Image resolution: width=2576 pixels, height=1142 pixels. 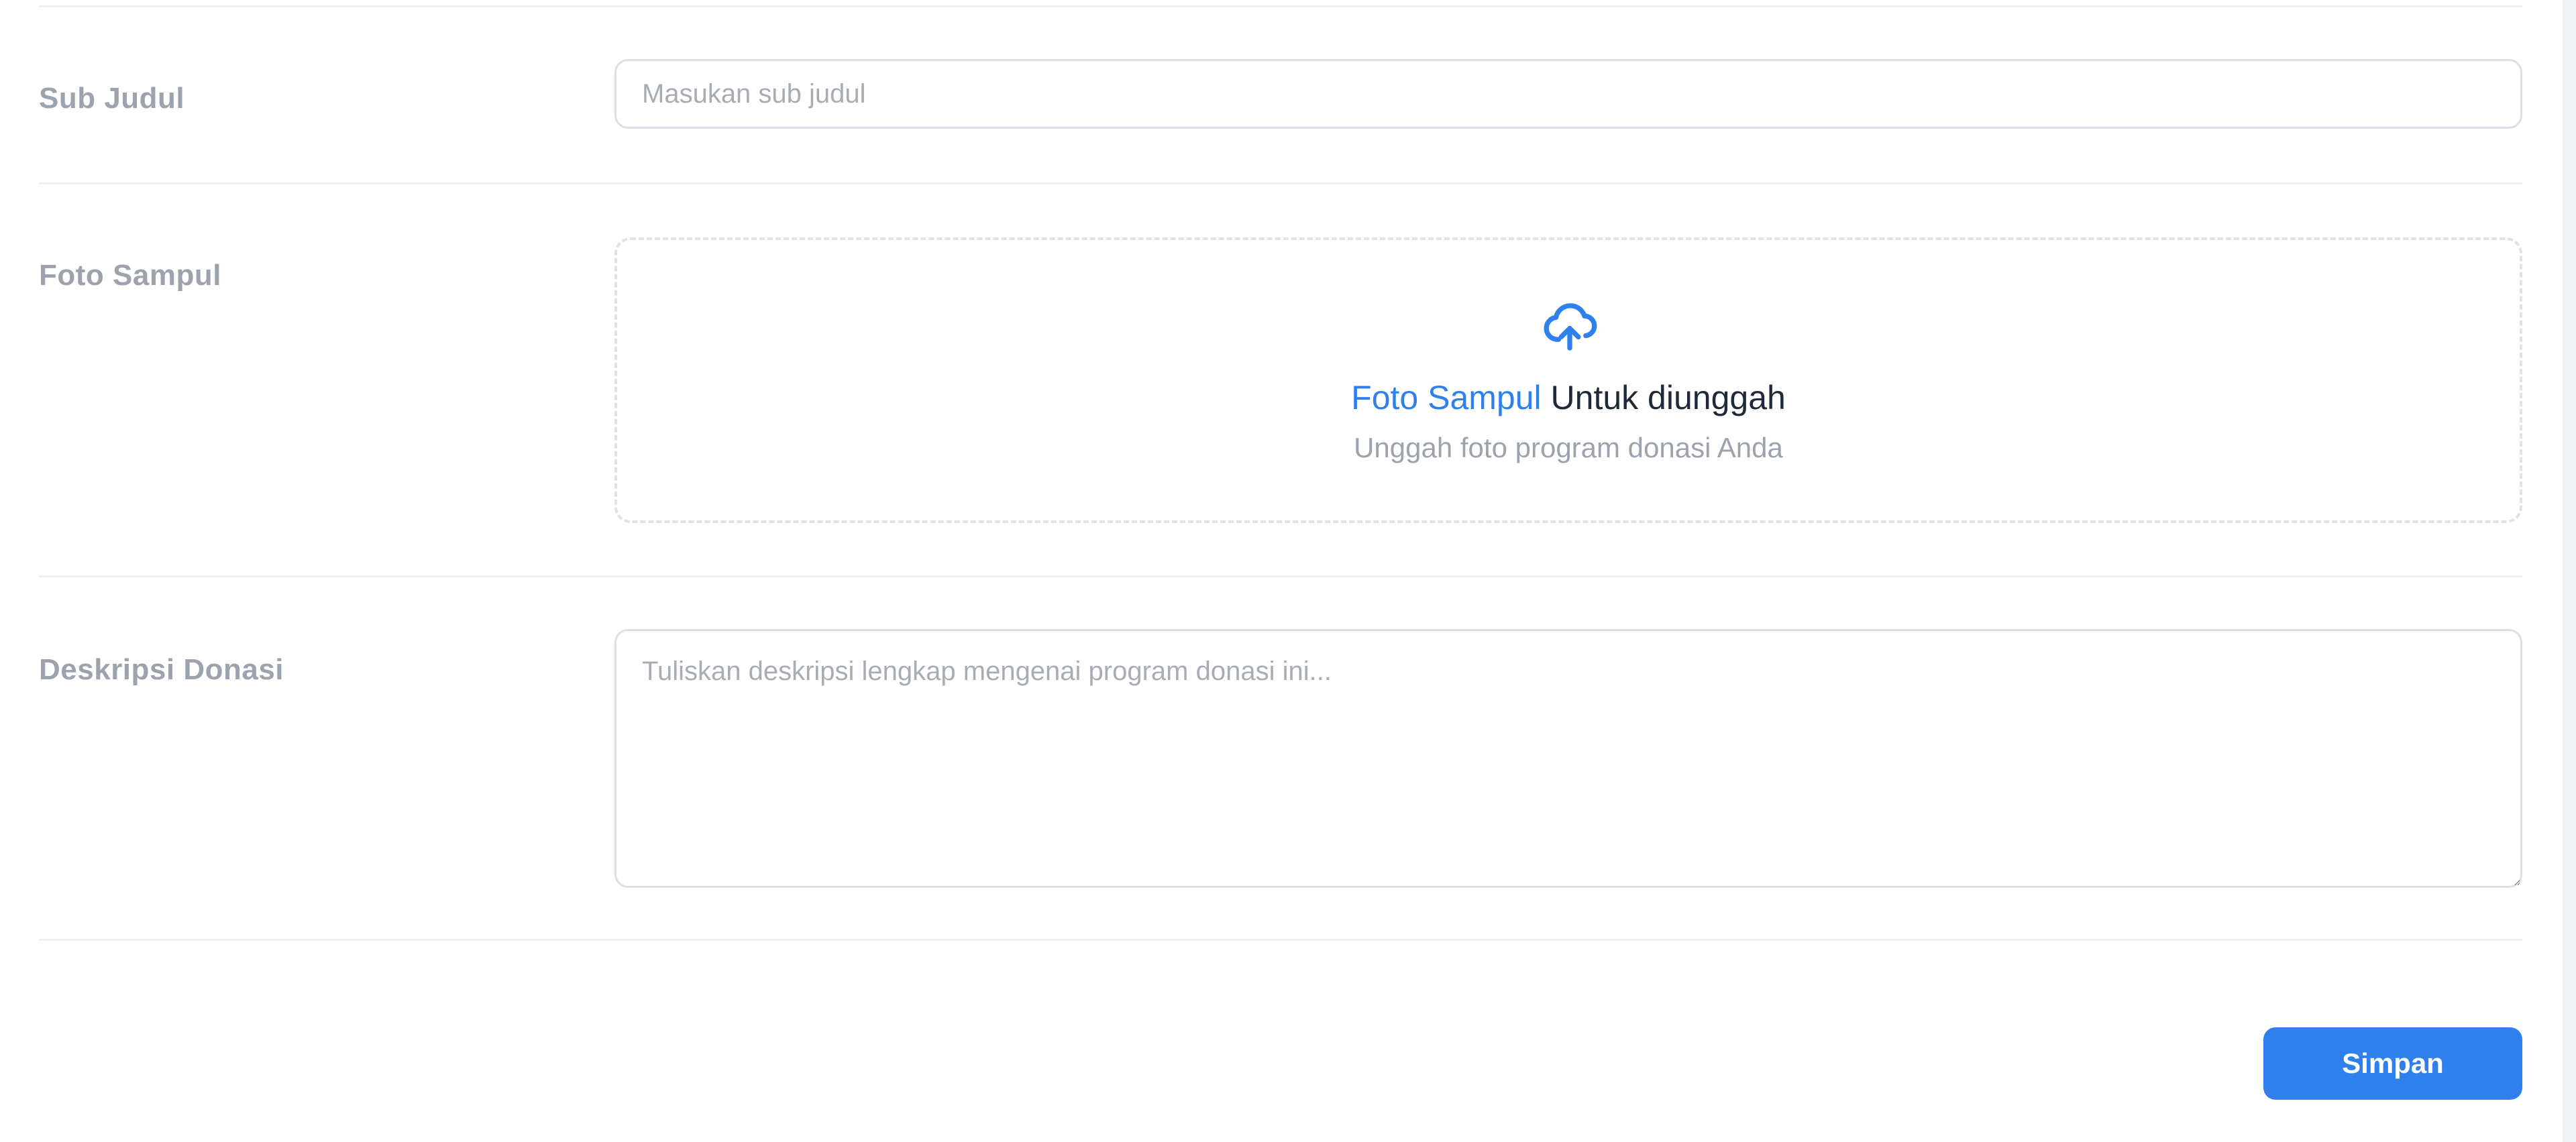 What do you see at coordinates (1568, 447) in the screenshot?
I see `upload-hint: Unggah foto program donasi Anda` at bounding box center [1568, 447].